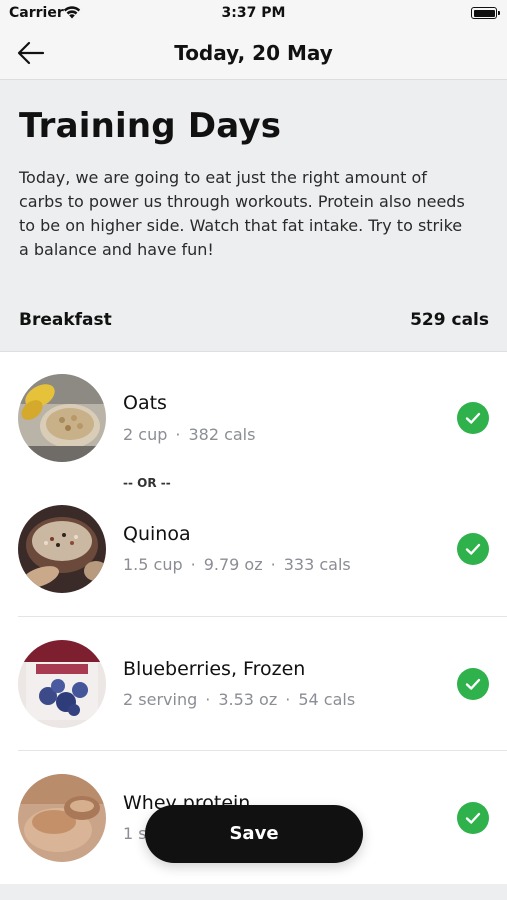 Image resolution: width=507 pixels, height=900 pixels. I want to click on bottom-strip, so click(253, 892).